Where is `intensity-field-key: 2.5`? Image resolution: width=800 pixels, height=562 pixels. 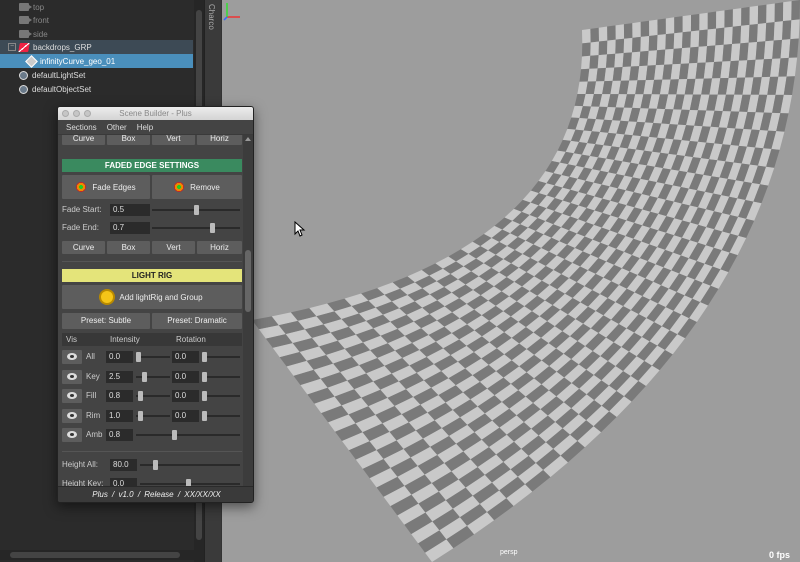
intensity-field-key: 2.5 is located at coordinates (119, 376).